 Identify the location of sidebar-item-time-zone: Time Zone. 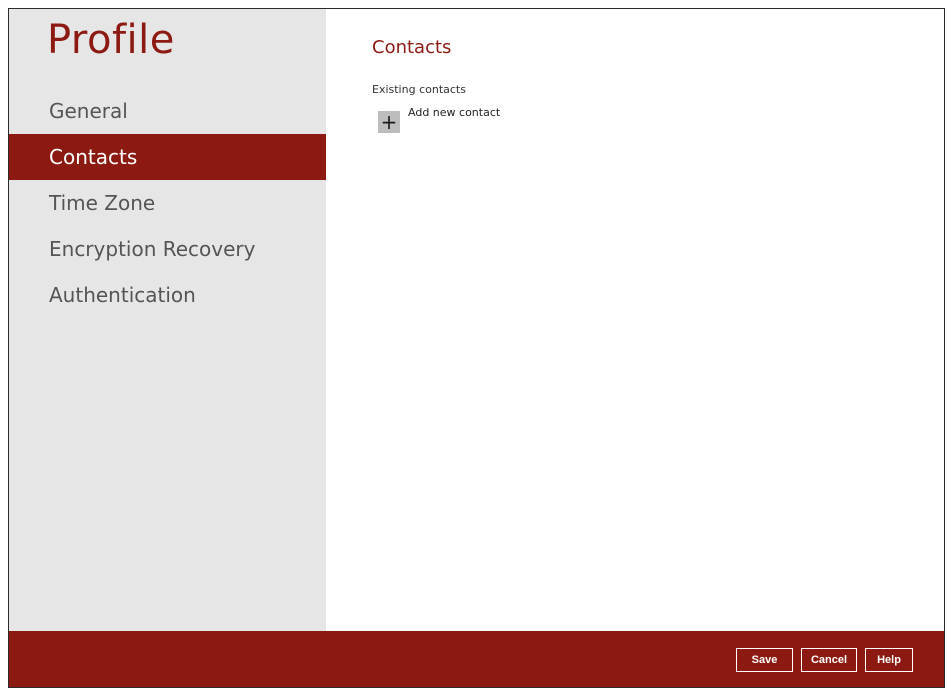
(167, 203).